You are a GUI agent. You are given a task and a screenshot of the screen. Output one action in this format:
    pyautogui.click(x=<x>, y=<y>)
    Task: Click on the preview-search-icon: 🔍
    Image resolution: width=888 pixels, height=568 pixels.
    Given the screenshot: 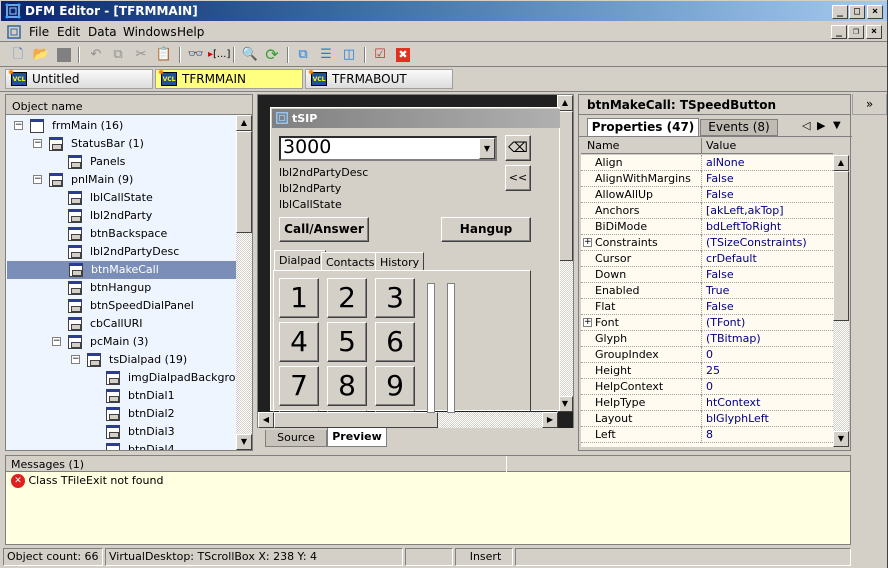 What is the action you would take?
    pyautogui.click(x=250, y=55)
    